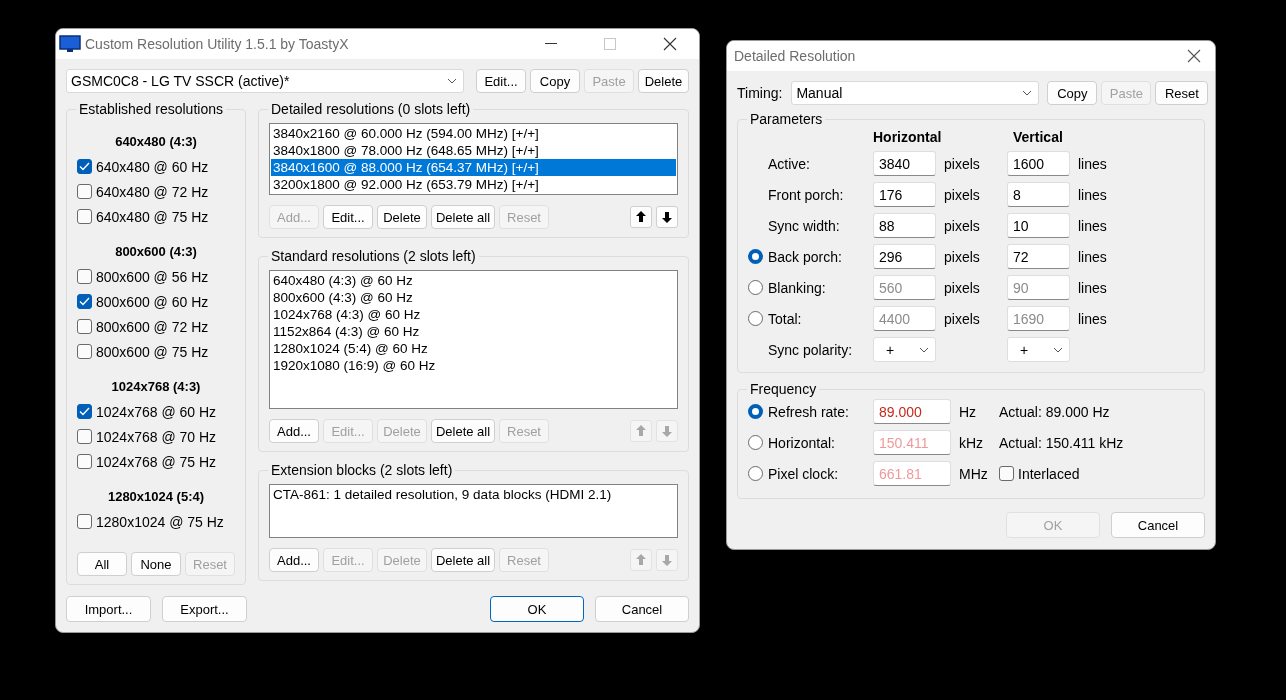  I want to click on input-field: 8, so click(1038, 194).